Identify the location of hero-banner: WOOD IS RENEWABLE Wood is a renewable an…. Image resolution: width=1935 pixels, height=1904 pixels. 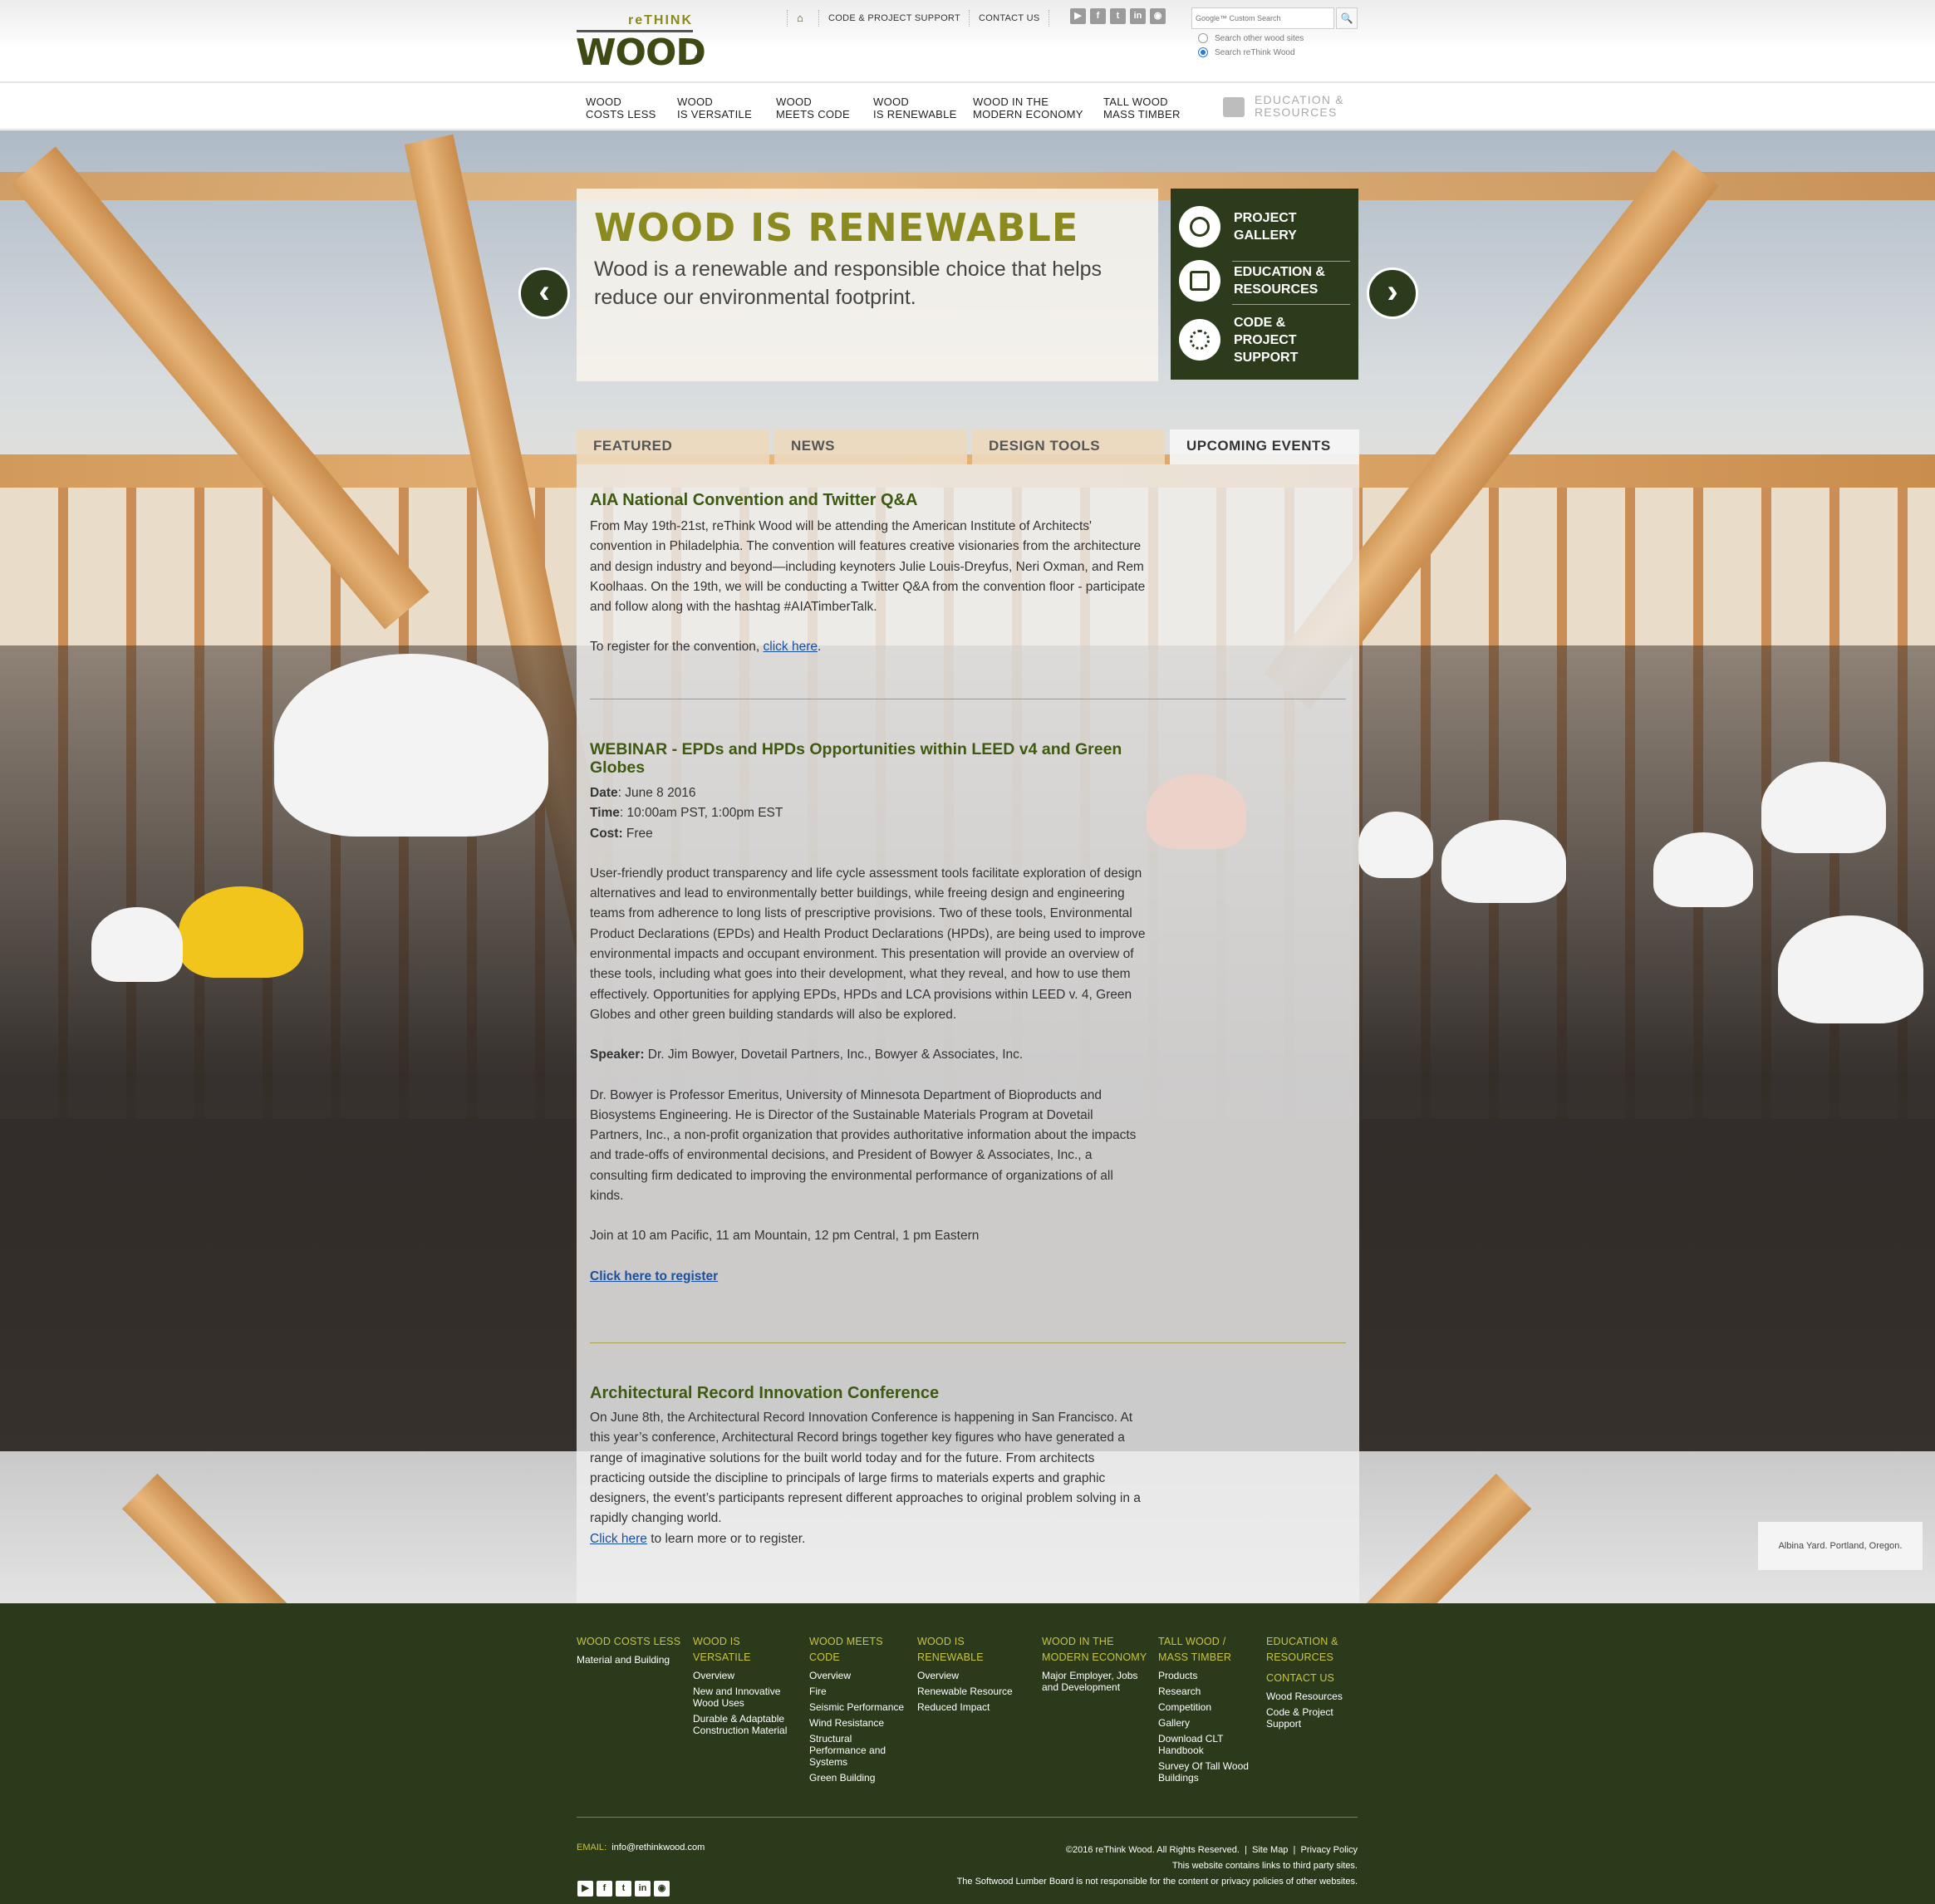
(867, 285).